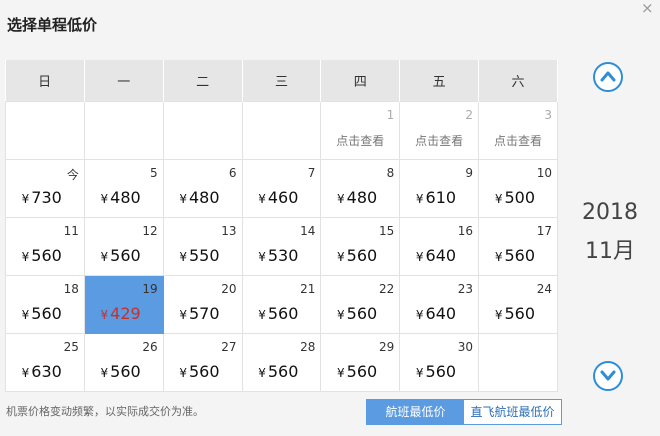  I want to click on calendar-day-cell: 2 点击查看, so click(439, 130).